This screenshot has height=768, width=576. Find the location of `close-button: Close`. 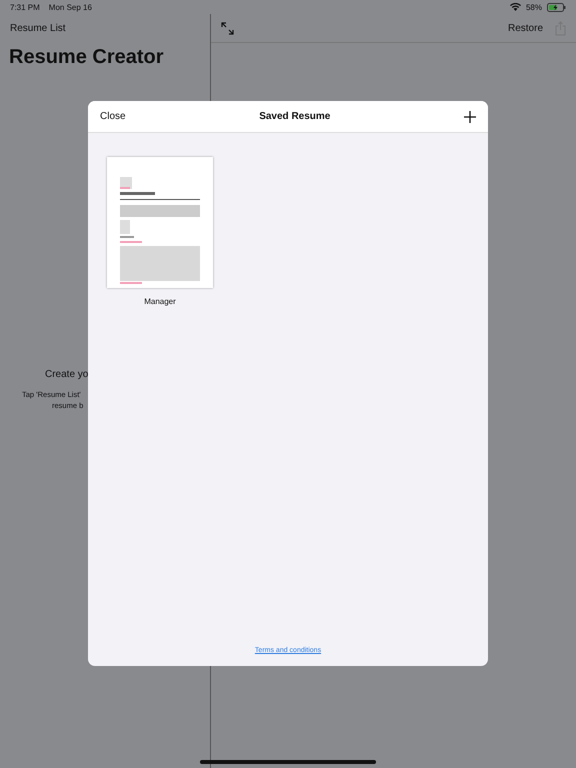

close-button: Close is located at coordinates (113, 116).